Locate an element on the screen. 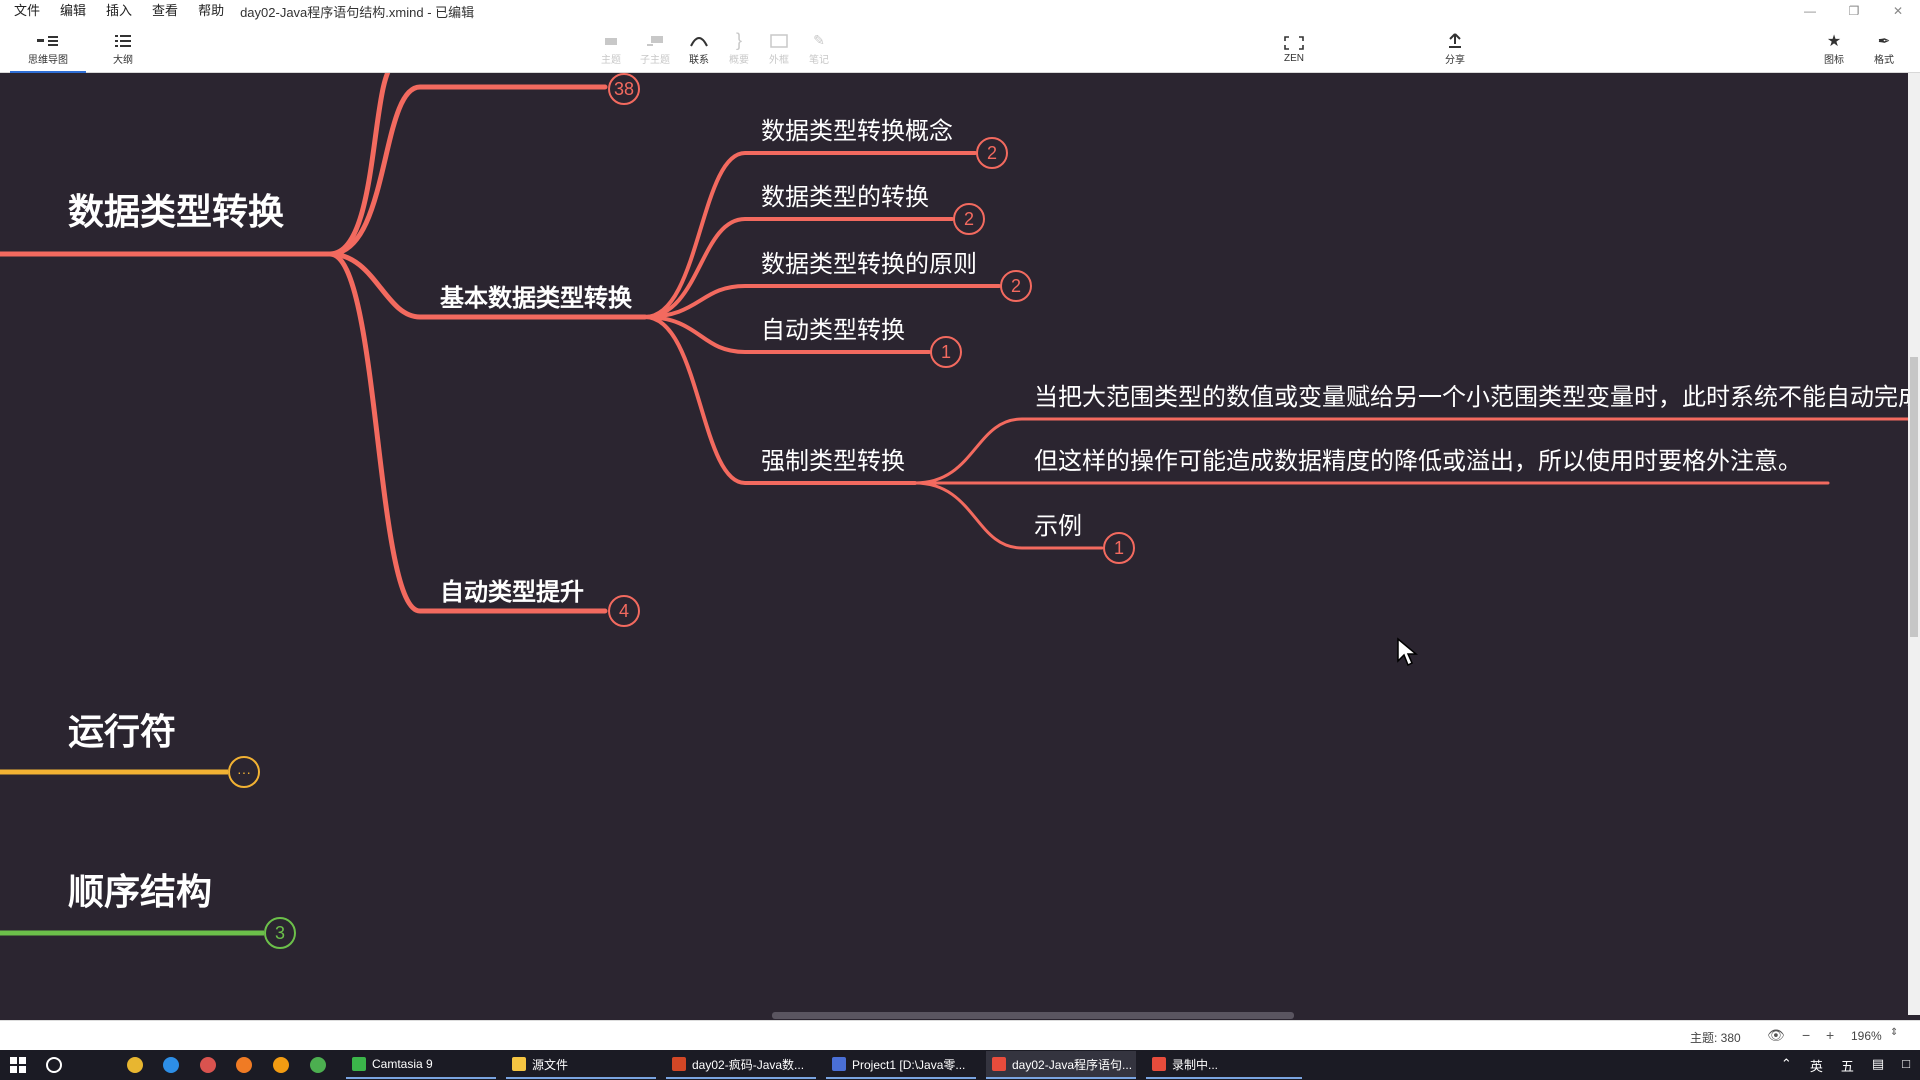 This screenshot has width=1920, height=1080. horizontal-scrollbar is located at coordinates (954, 1015).